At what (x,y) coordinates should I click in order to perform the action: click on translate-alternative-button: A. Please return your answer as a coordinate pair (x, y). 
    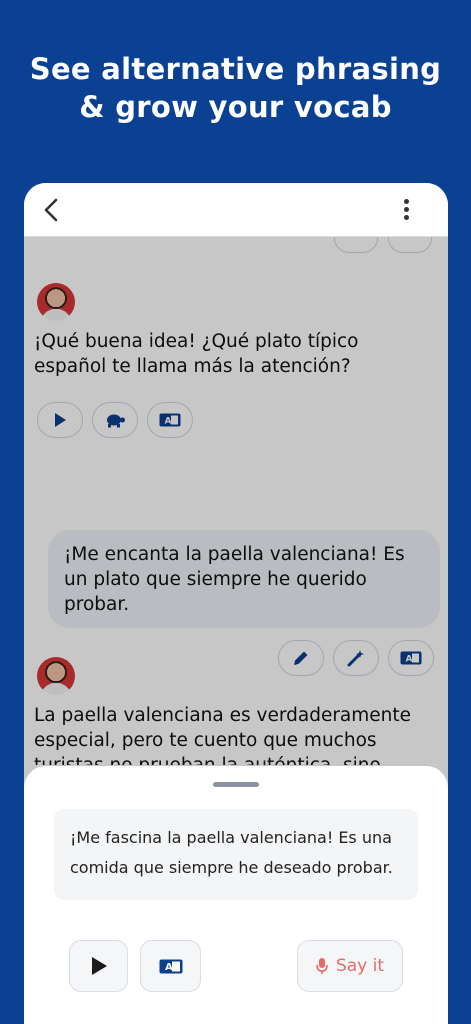
    Looking at the image, I should click on (170, 966).